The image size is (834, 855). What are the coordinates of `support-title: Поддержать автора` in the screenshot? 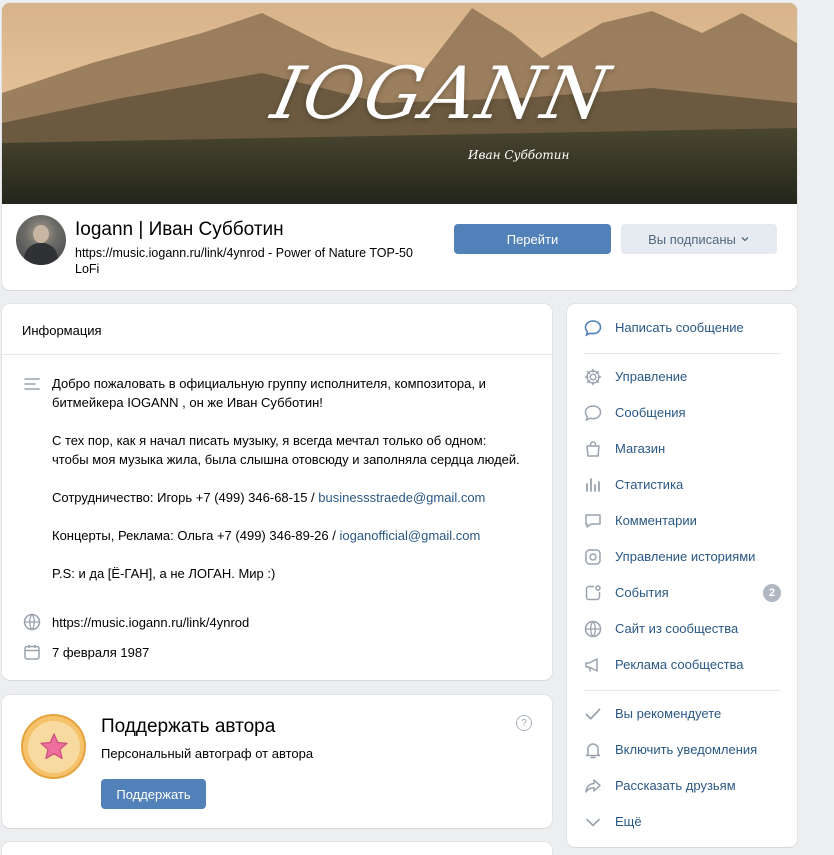 It's located at (188, 726).